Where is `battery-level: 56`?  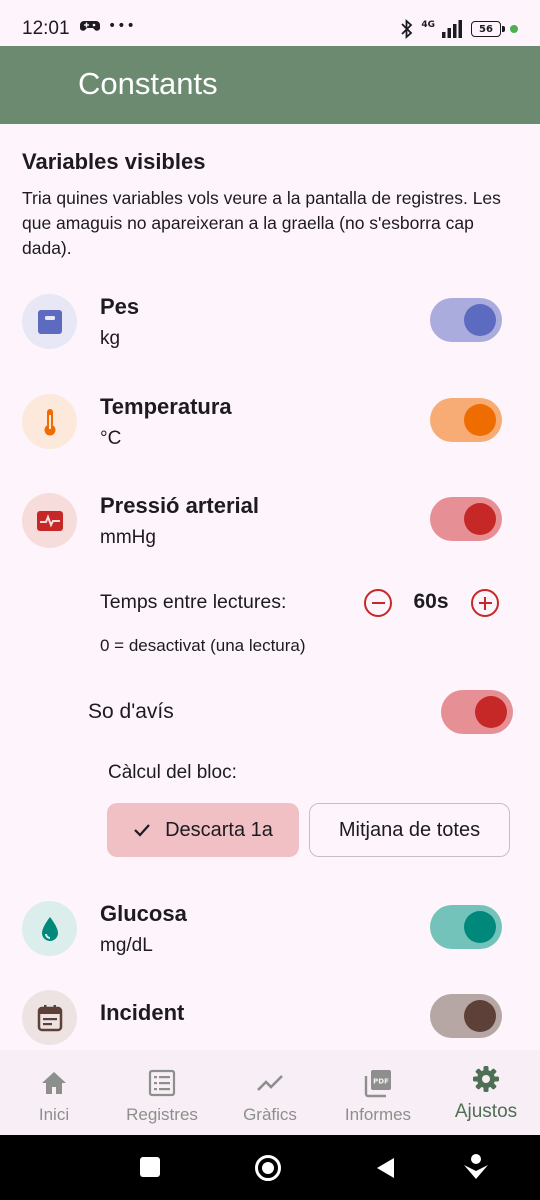 battery-level: 56 is located at coordinates (486, 29).